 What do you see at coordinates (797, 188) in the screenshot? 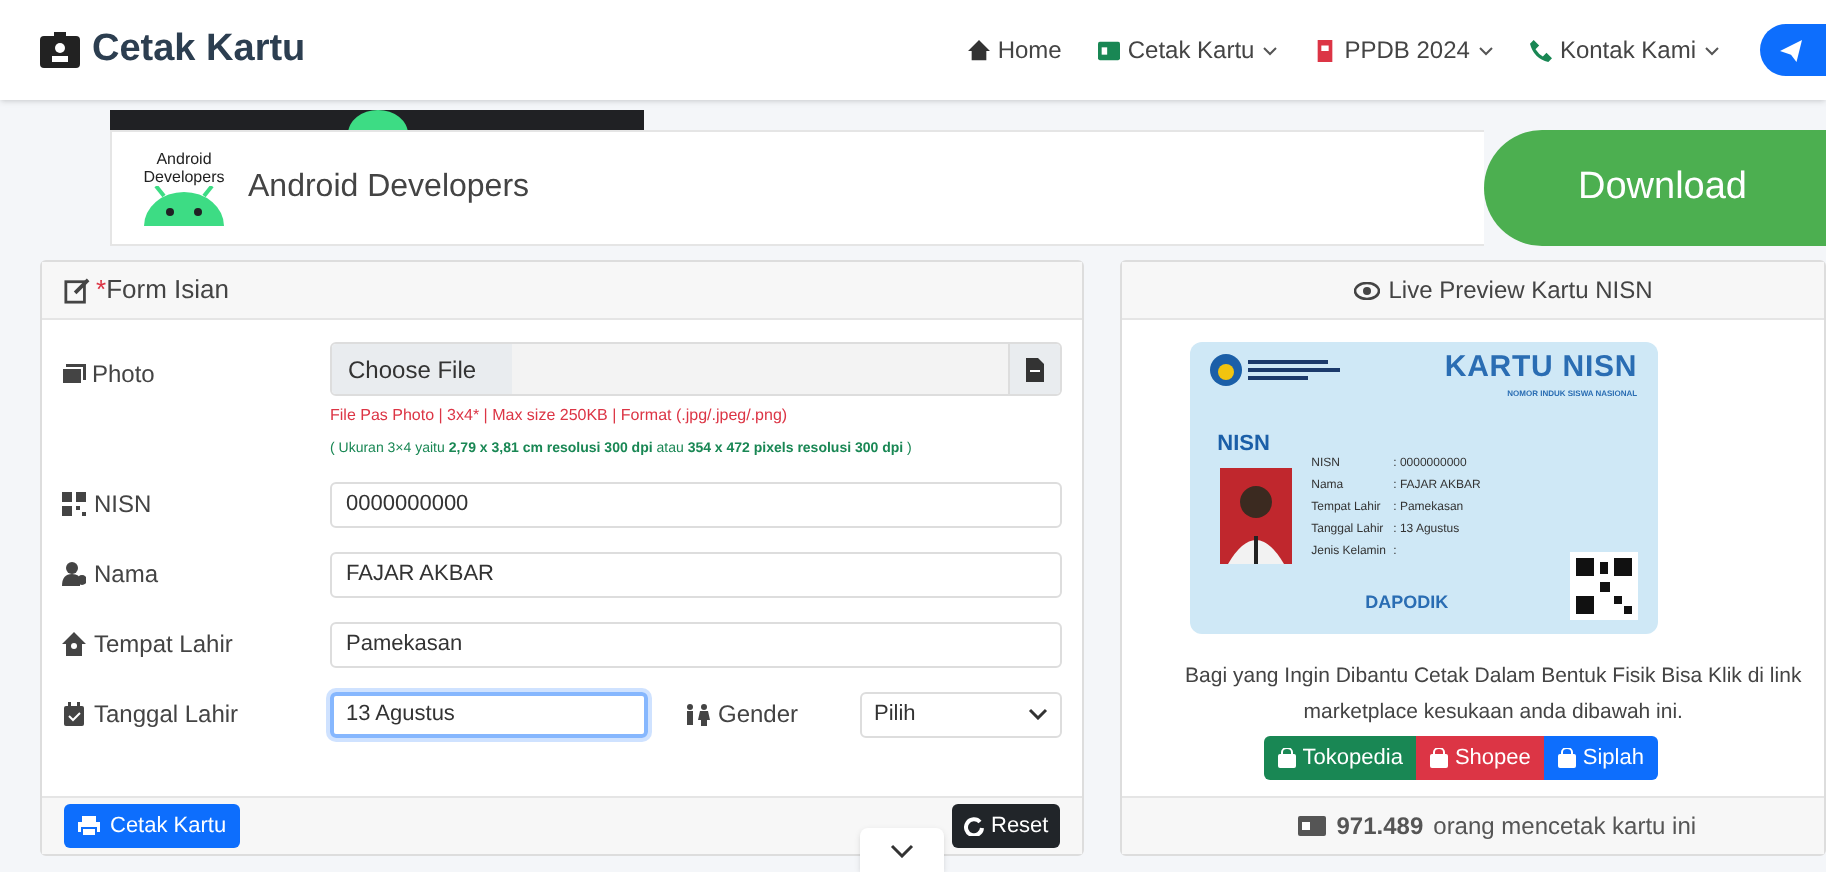
I see `ad-banner: Android Developers Android Developers` at bounding box center [797, 188].